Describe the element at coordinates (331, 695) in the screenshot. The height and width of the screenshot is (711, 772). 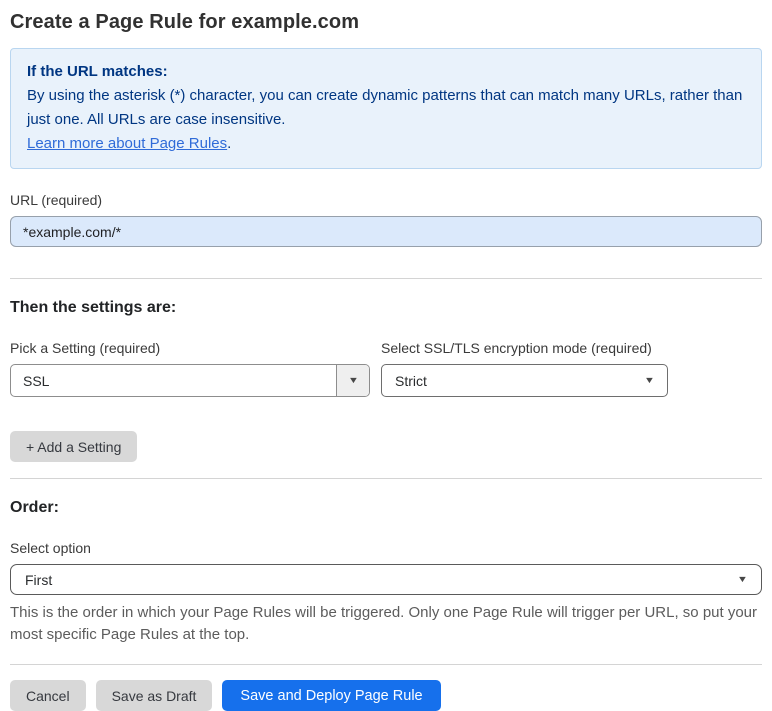
I see `save-and-deploy-button: Save and Deploy Page Rule` at that location.